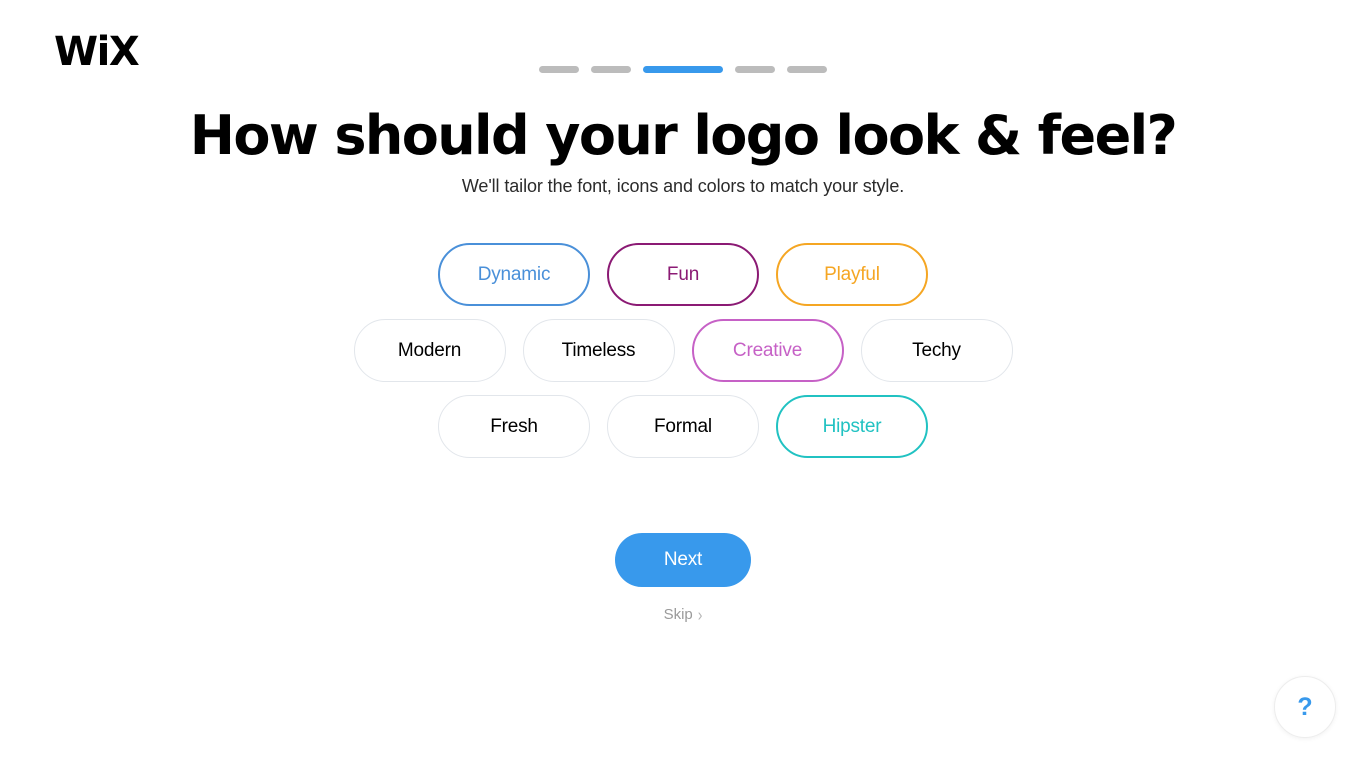  I want to click on style-chip-row-3: Fresh Formal Hipster, so click(683, 426).